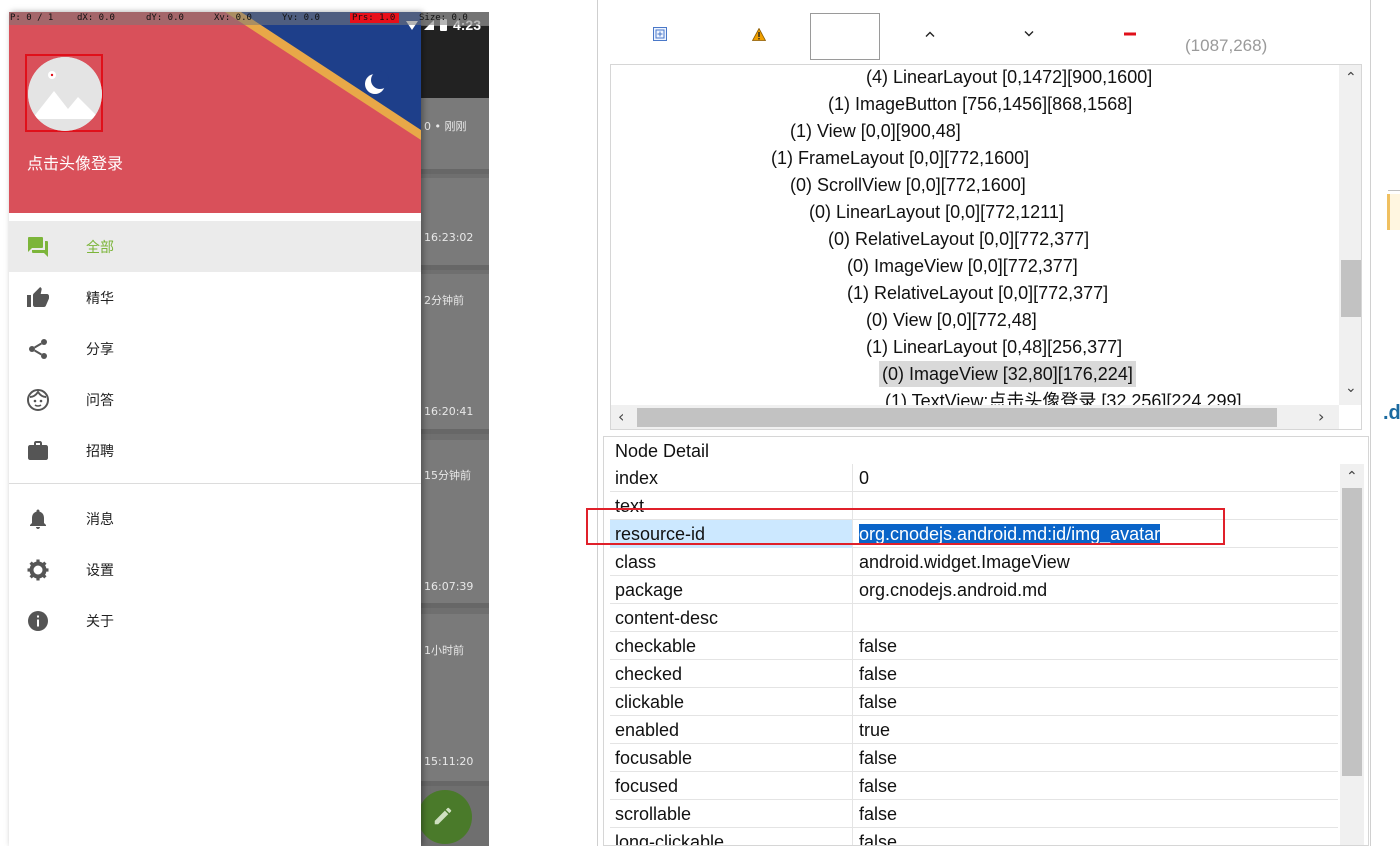 The height and width of the screenshot is (846, 1400). I want to click on tree-node: (0) ScrollView [0,0][772,1600], so click(908, 185).